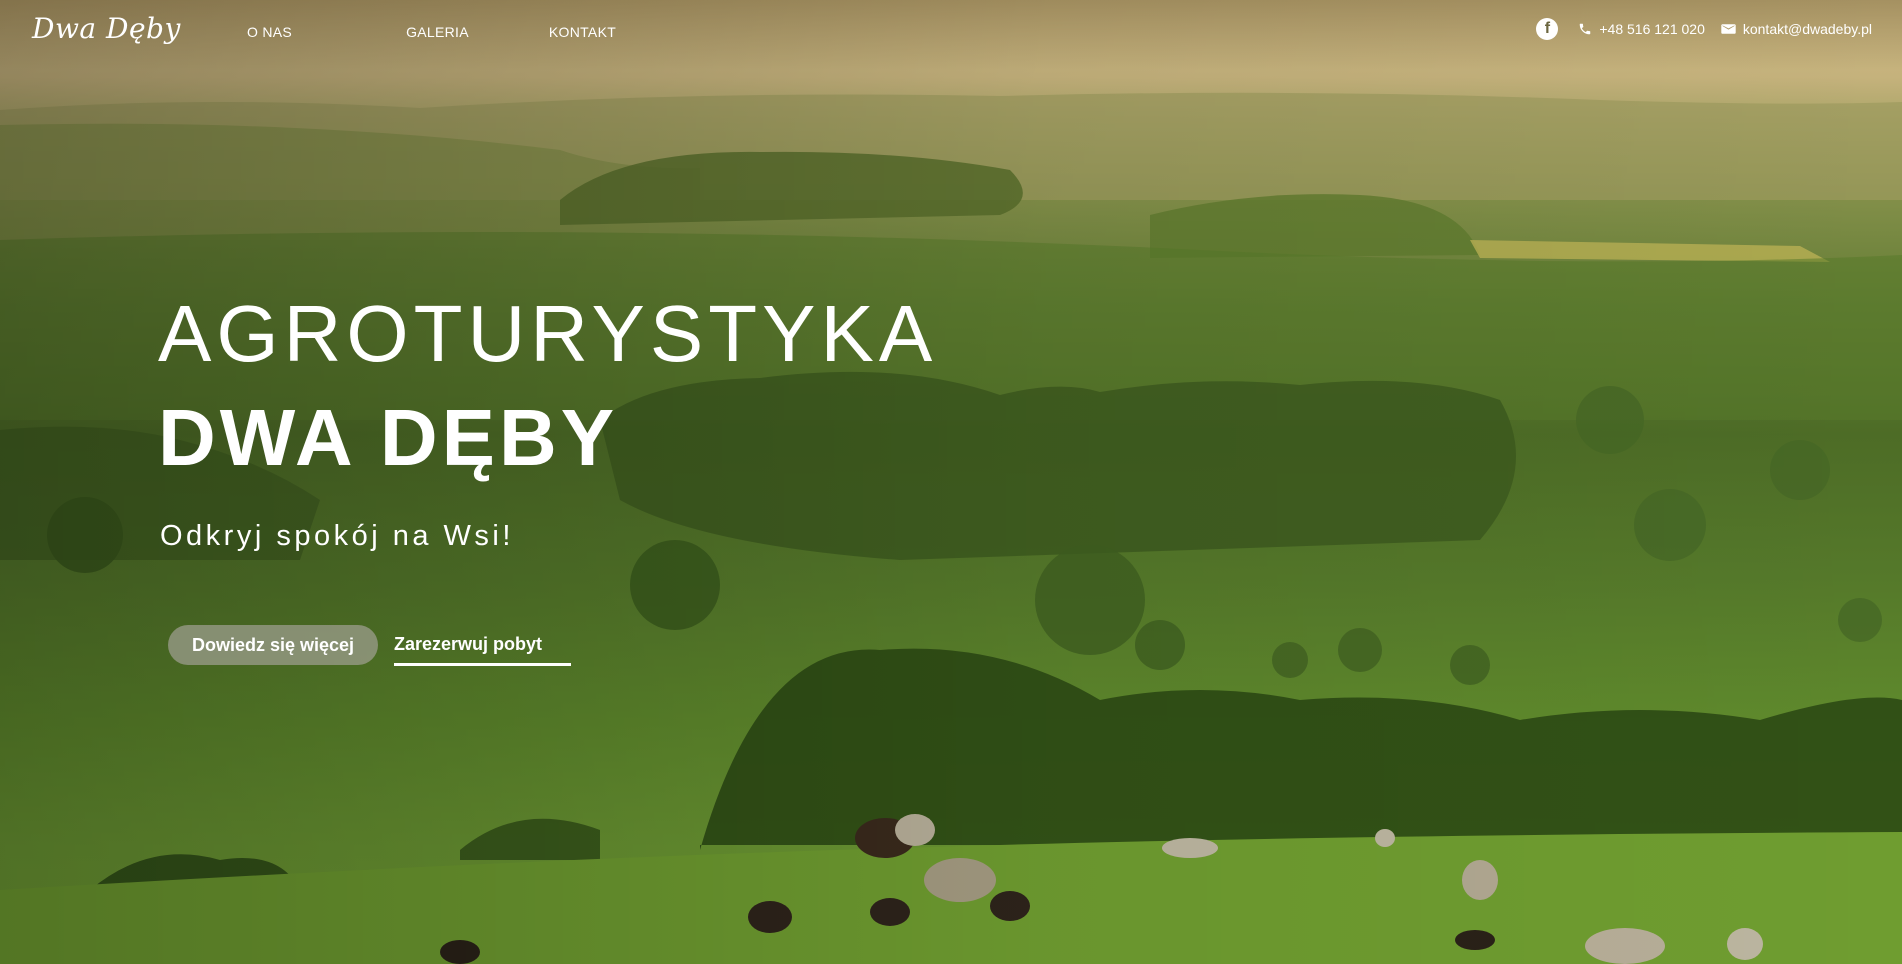 This screenshot has width=1902, height=964. I want to click on hero-subtitle: Odkryj spokój na Wsi!, so click(337, 536).